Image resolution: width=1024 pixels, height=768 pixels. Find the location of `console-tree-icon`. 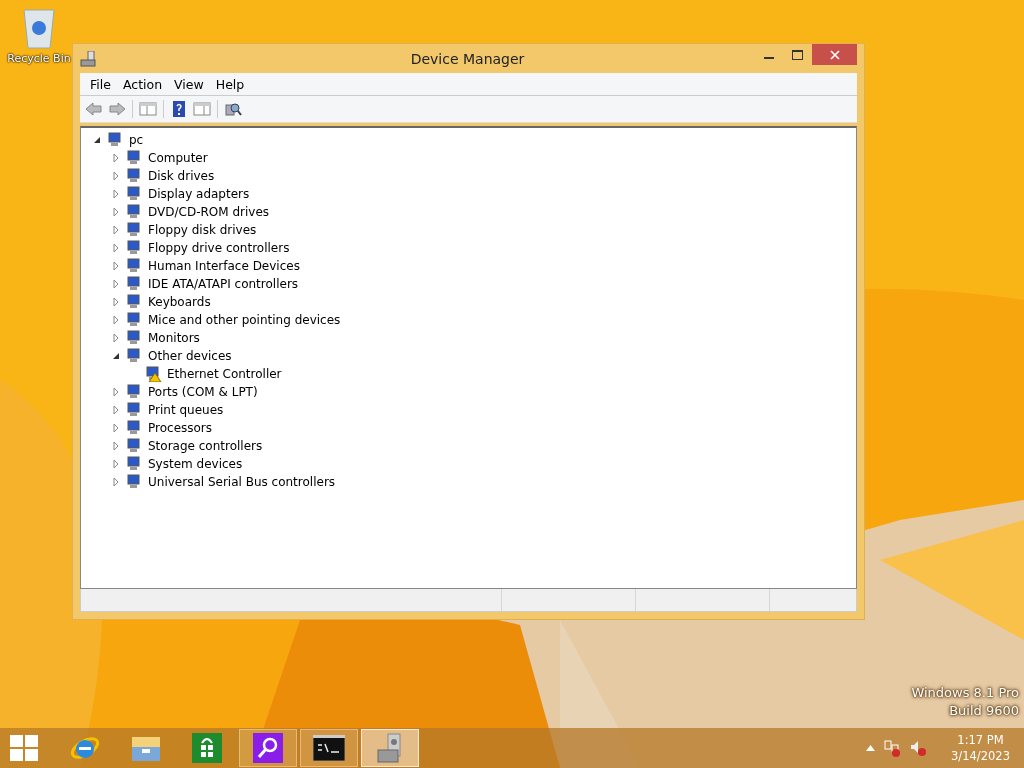

console-tree-icon is located at coordinates (148, 109).